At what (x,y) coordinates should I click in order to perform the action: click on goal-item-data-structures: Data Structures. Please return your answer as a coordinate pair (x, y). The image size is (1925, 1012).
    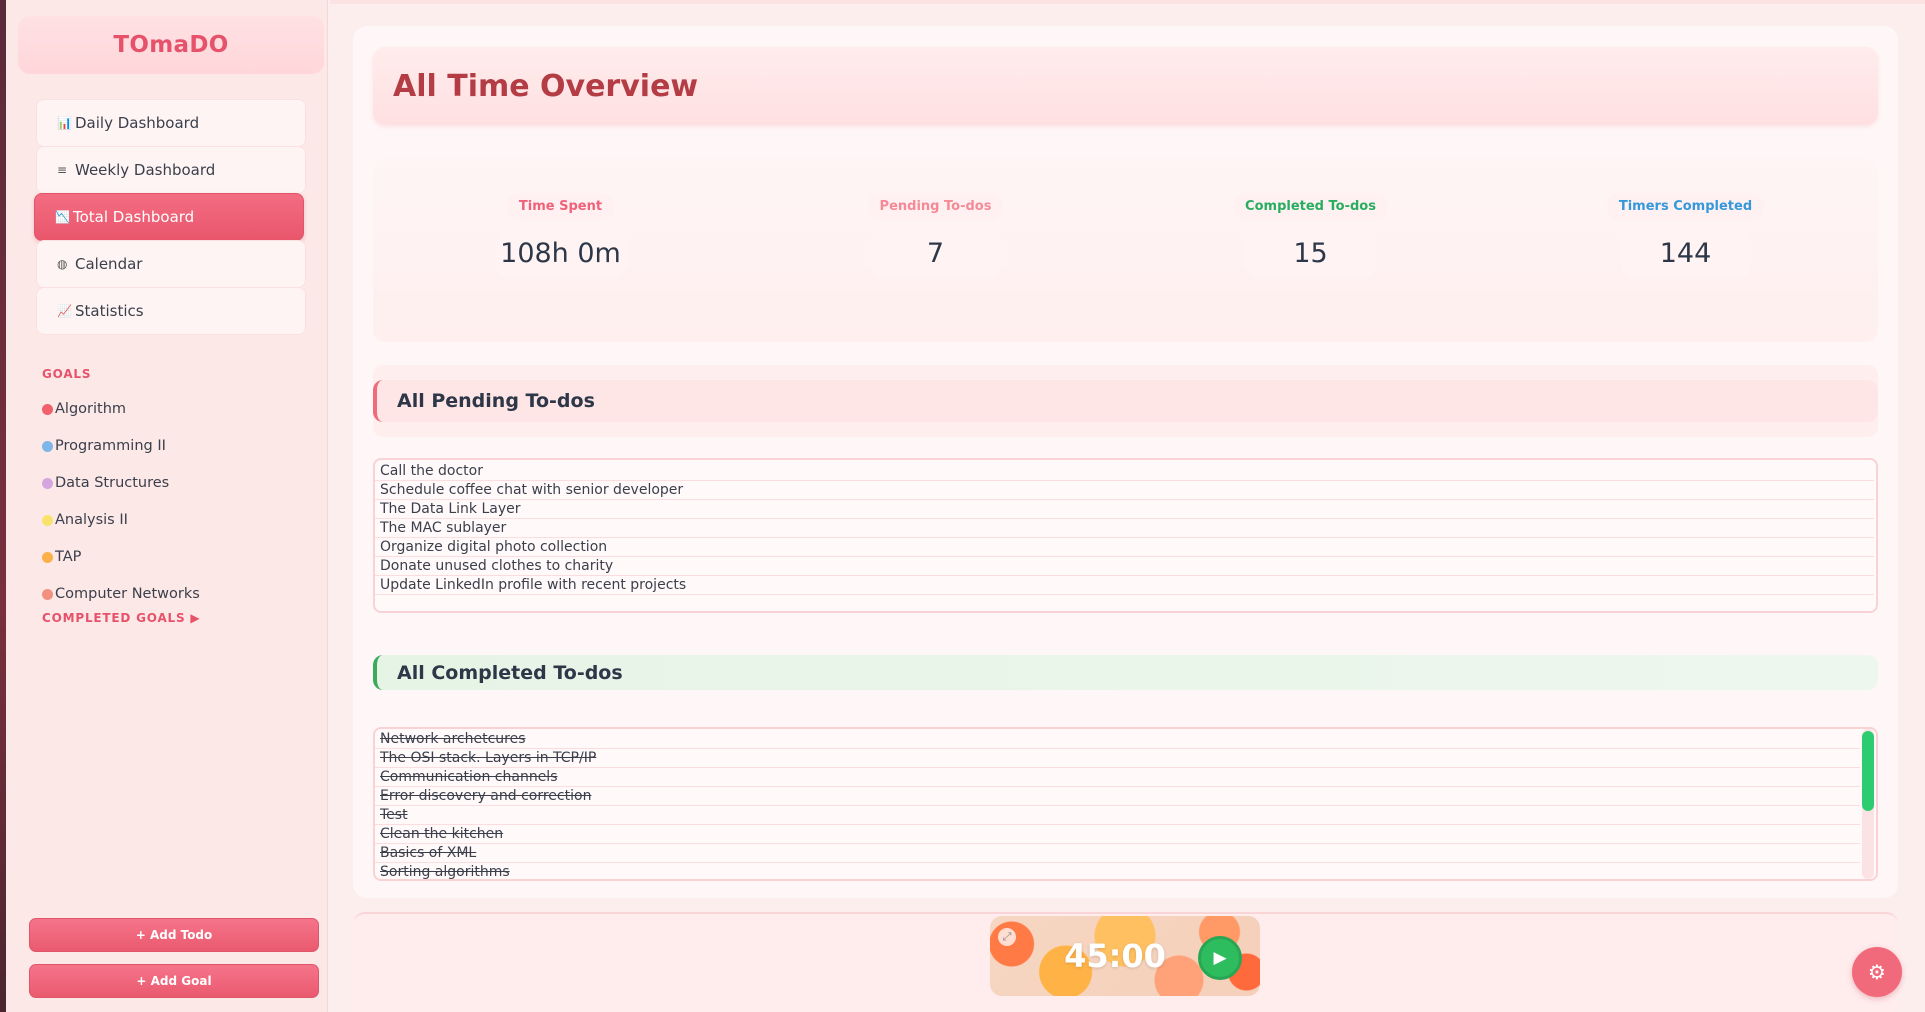
    Looking at the image, I should click on (105, 483).